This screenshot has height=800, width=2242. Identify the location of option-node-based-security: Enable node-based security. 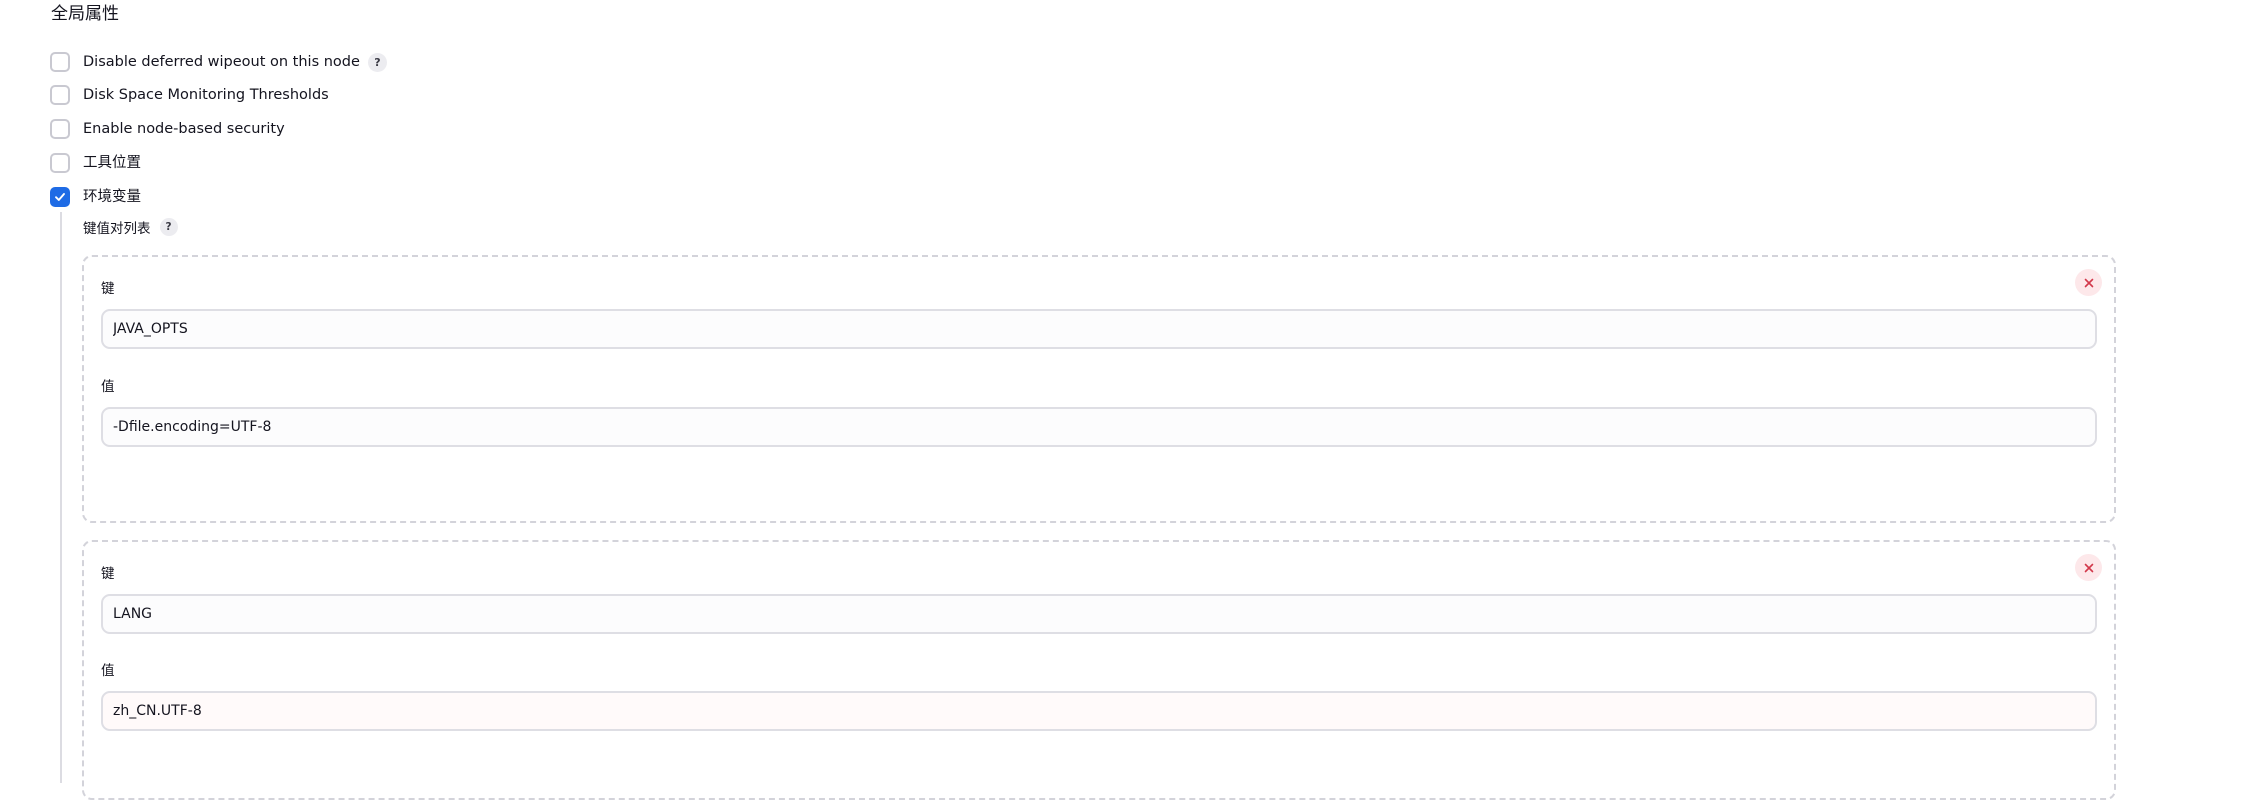
(167, 129).